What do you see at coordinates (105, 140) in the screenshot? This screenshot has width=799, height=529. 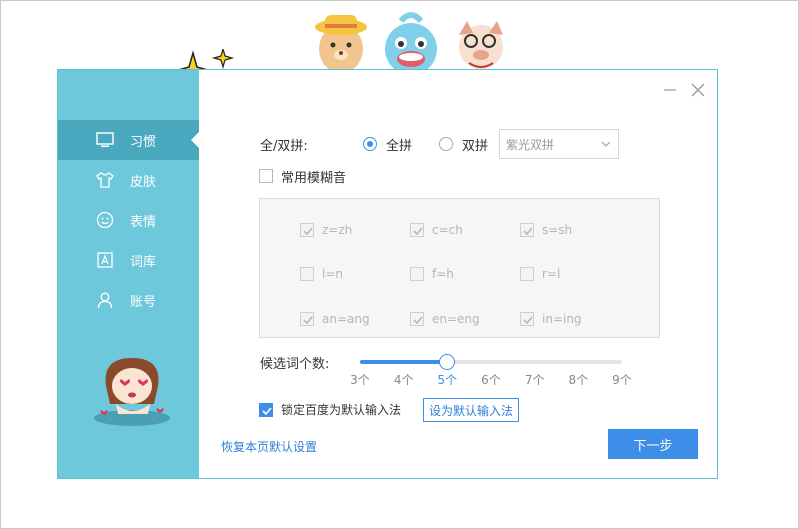 I see `monitor-icon` at bounding box center [105, 140].